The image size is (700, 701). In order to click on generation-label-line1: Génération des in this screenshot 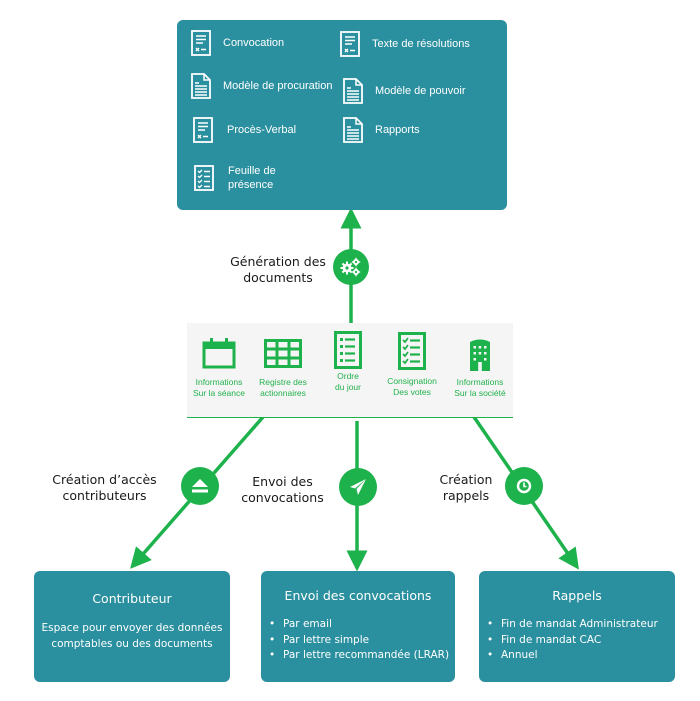, I will do `click(278, 261)`.